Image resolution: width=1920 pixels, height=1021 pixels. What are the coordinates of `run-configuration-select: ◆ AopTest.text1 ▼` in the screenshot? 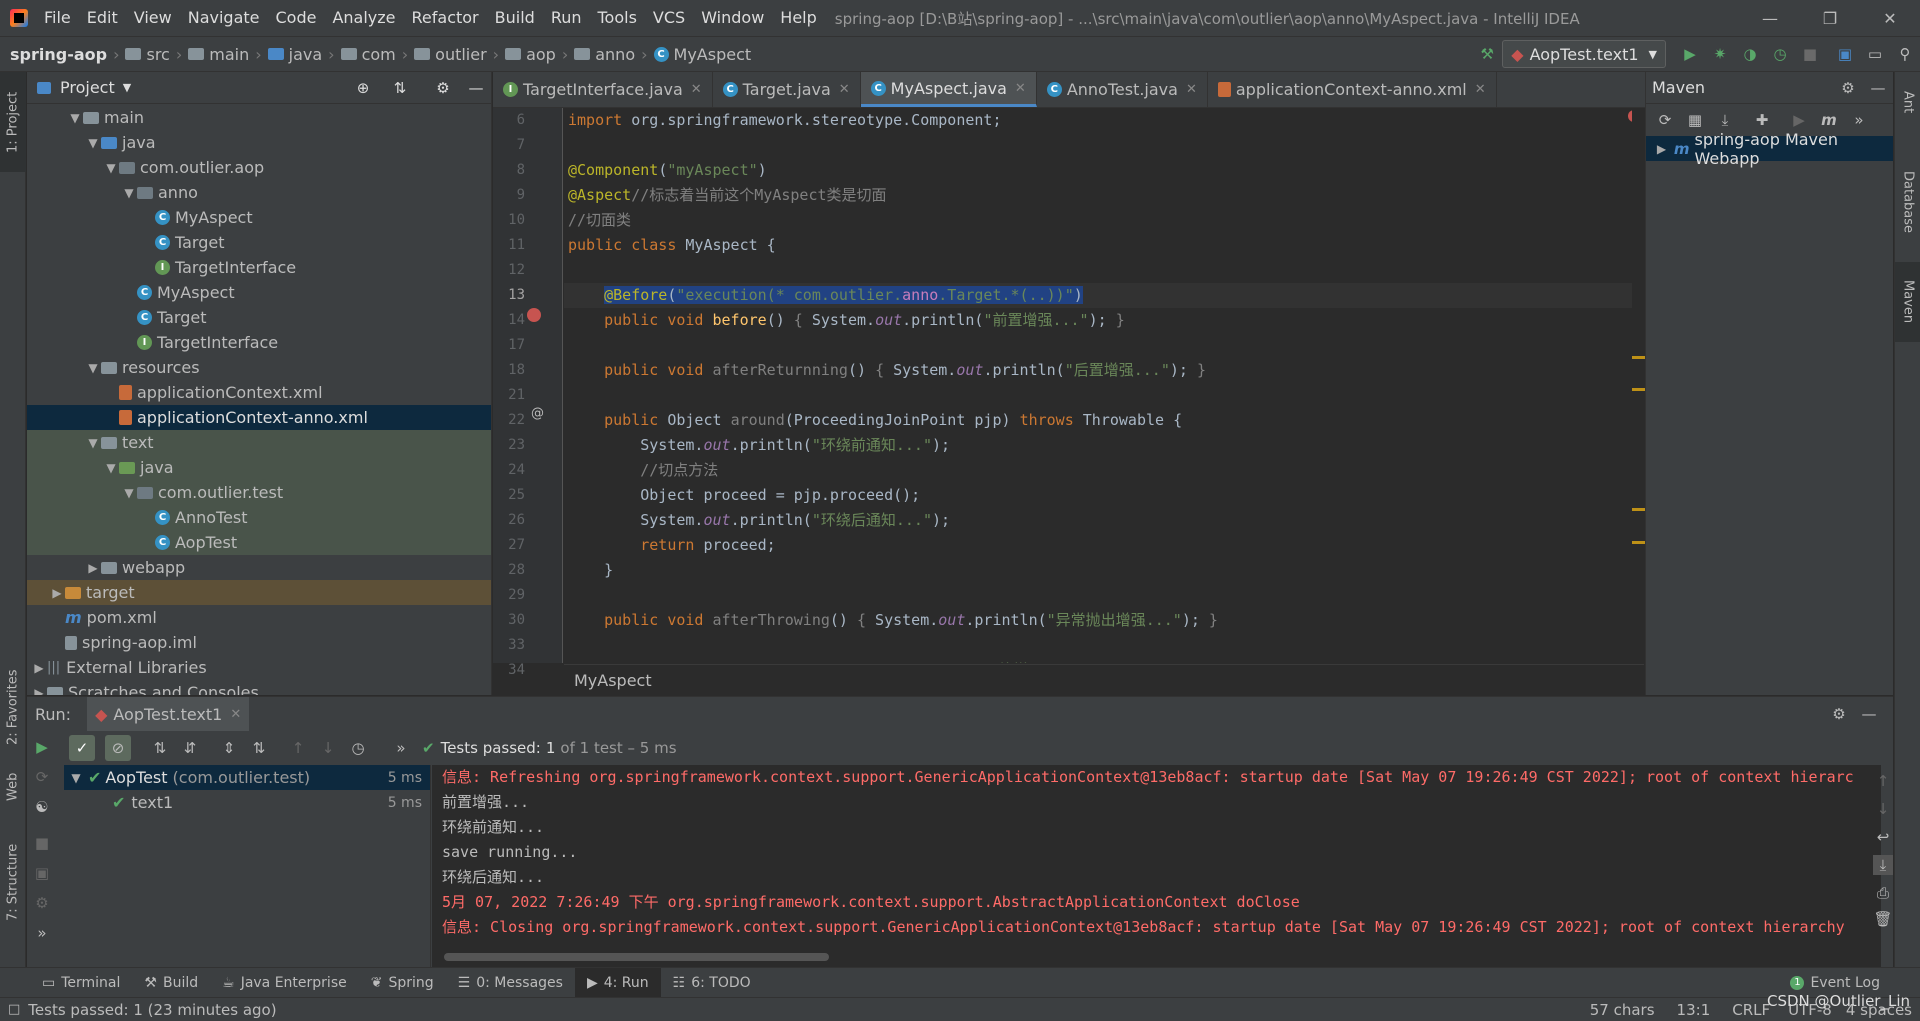 It's located at (1584, 54).